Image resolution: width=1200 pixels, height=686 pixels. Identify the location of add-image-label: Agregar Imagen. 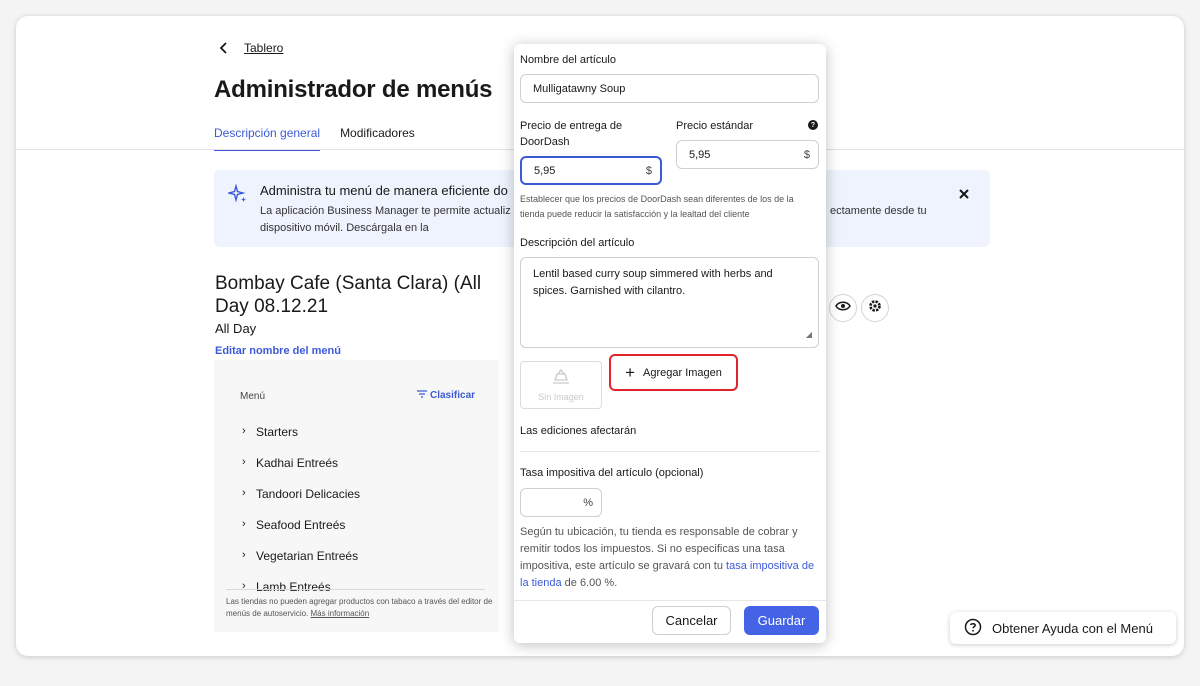
(682, 372).